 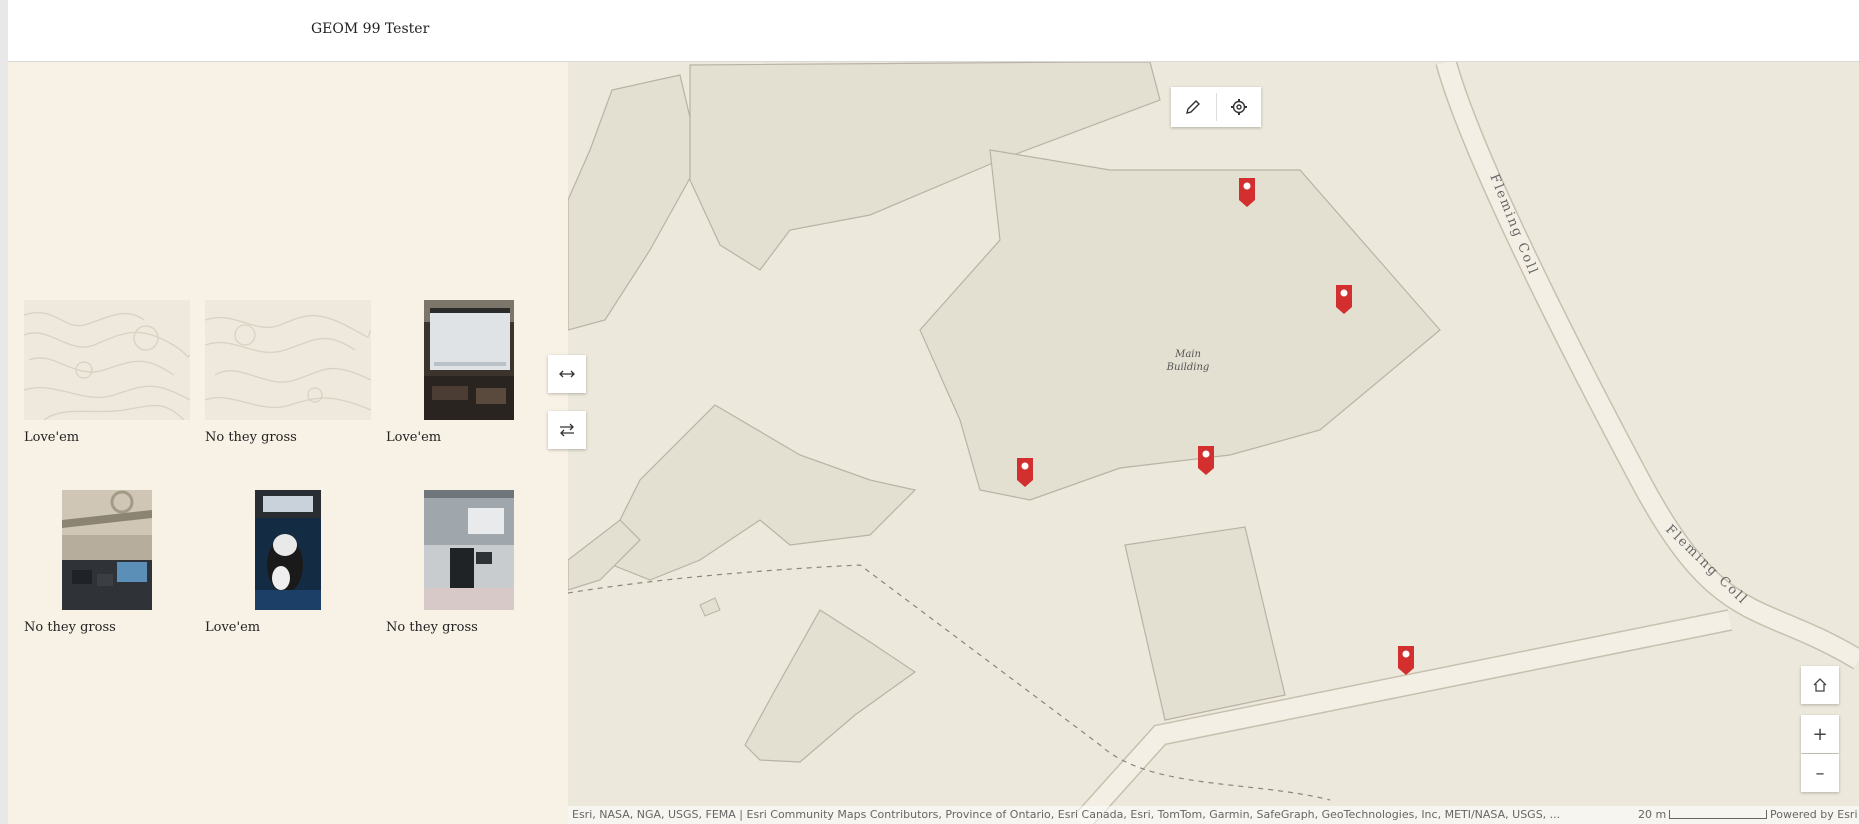 What do you see at coordinates (370, 29) in the screenshot?
I see `app-title: GEOM 99 Tester` at bounding box center [370, 29].